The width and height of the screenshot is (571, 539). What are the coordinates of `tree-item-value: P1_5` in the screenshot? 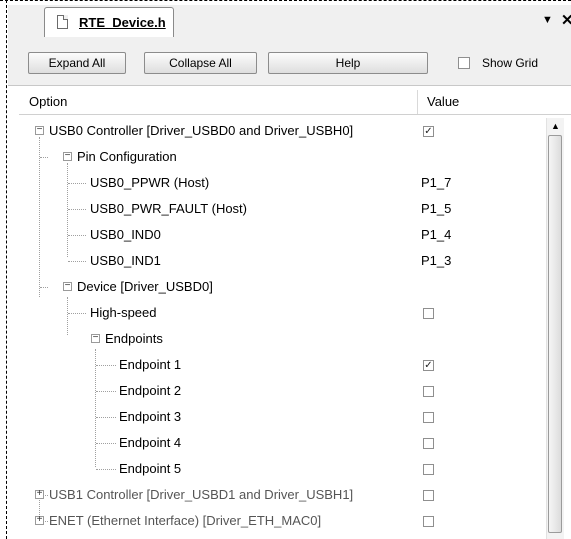 It's located at (436, 208).